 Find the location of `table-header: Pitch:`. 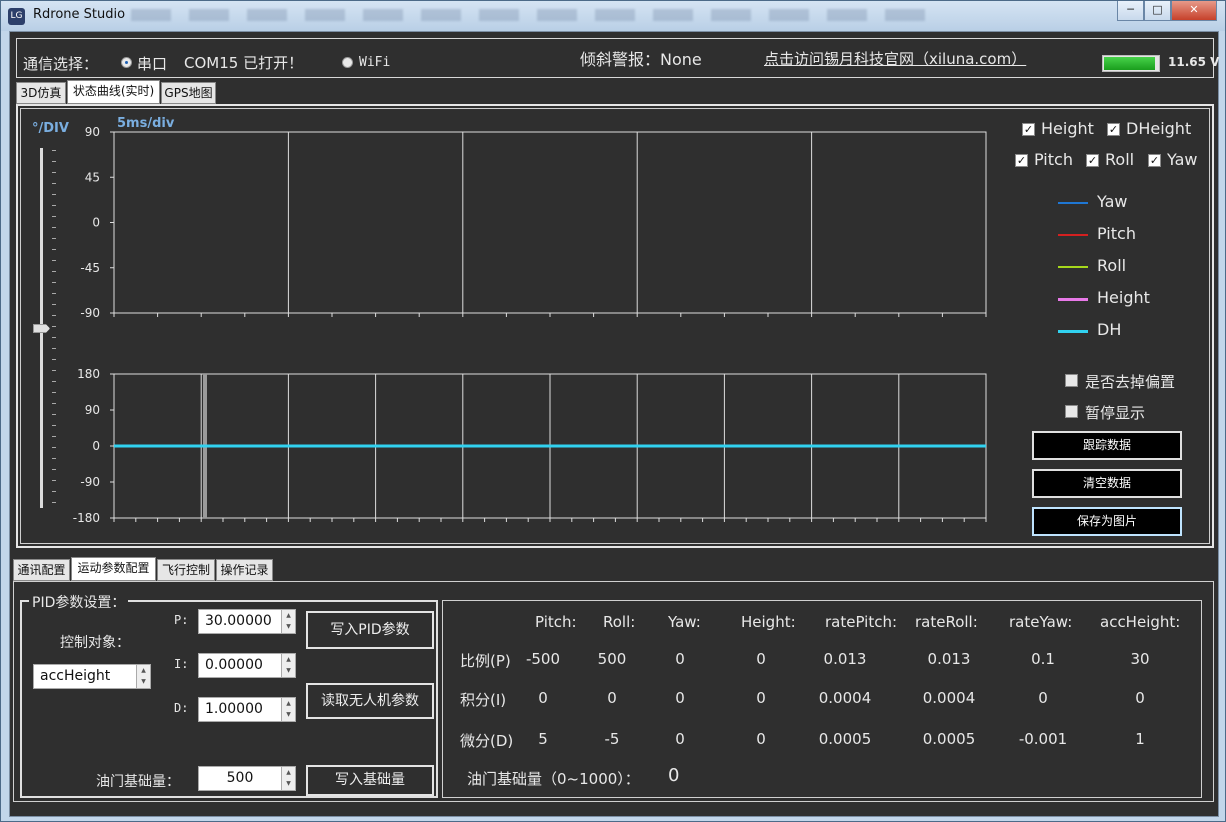

table-header: Pitch: is located at coordinates (556, 622).